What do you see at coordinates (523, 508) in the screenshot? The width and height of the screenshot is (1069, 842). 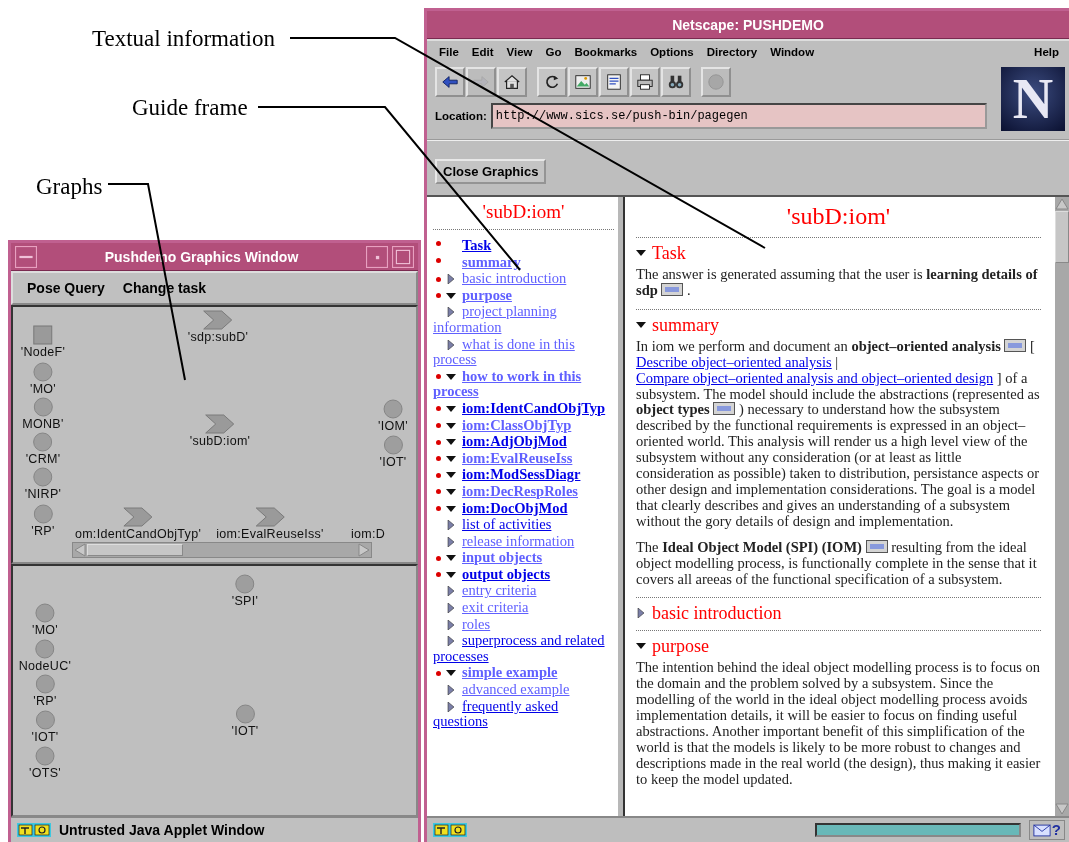 I see `guide-link: iom:DocObjMod` at bounding box center [523, 508].